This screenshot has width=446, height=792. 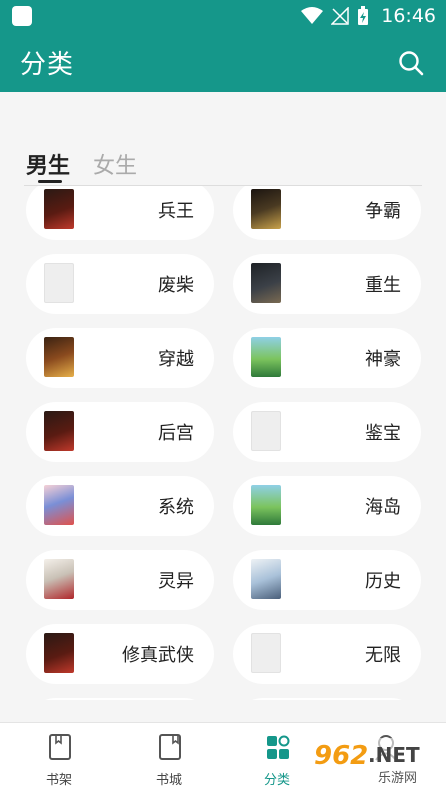 What do you see at coordinates (22, 16) in the screenshot?
I see `app-notification-icon` at bounding box center [22, 16].